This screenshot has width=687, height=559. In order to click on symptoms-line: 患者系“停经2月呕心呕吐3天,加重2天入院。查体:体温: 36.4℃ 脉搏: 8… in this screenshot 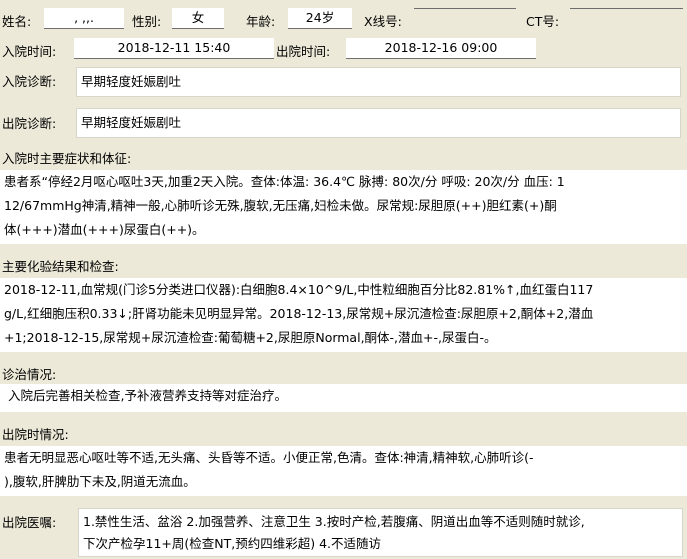, I will do `click(284, 181)`.